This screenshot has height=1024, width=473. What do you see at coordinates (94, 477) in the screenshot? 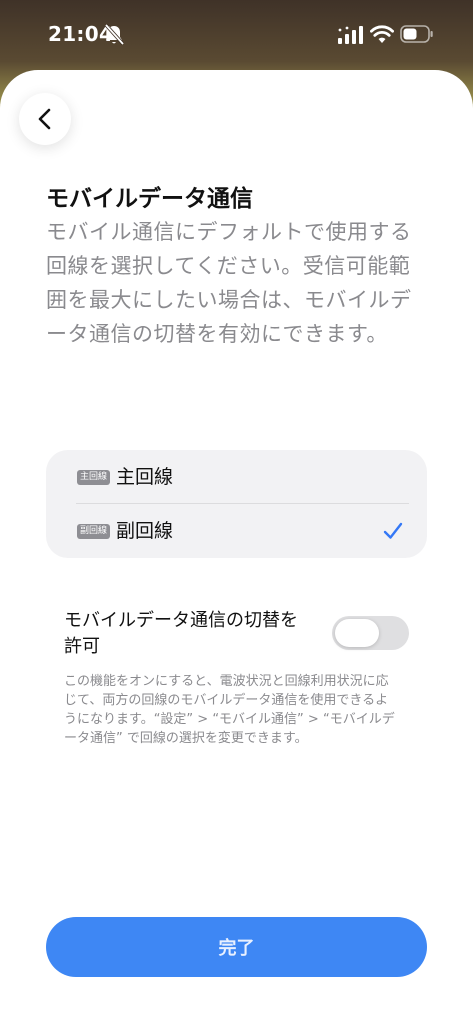
I see `line-badge: 主回線` at bounding box center [94, 477].